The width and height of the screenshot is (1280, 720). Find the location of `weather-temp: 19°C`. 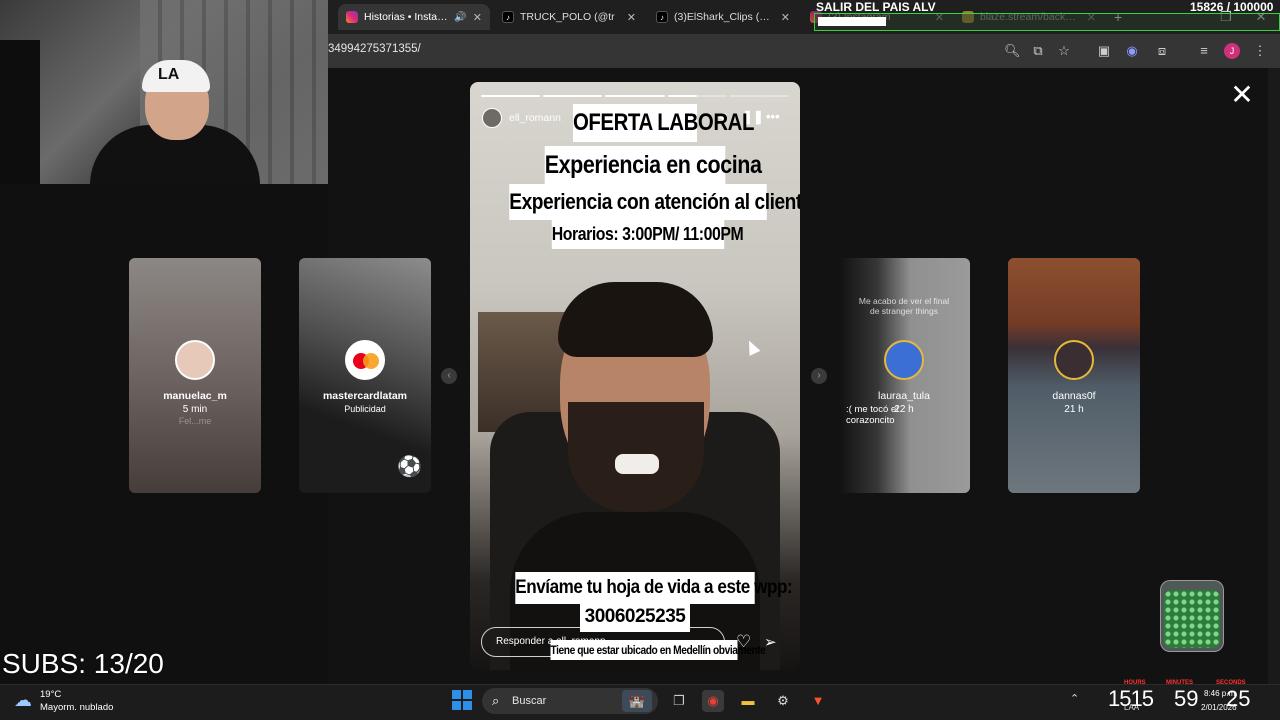

weather-temp: 19°C is located at coordinates (50, 694).